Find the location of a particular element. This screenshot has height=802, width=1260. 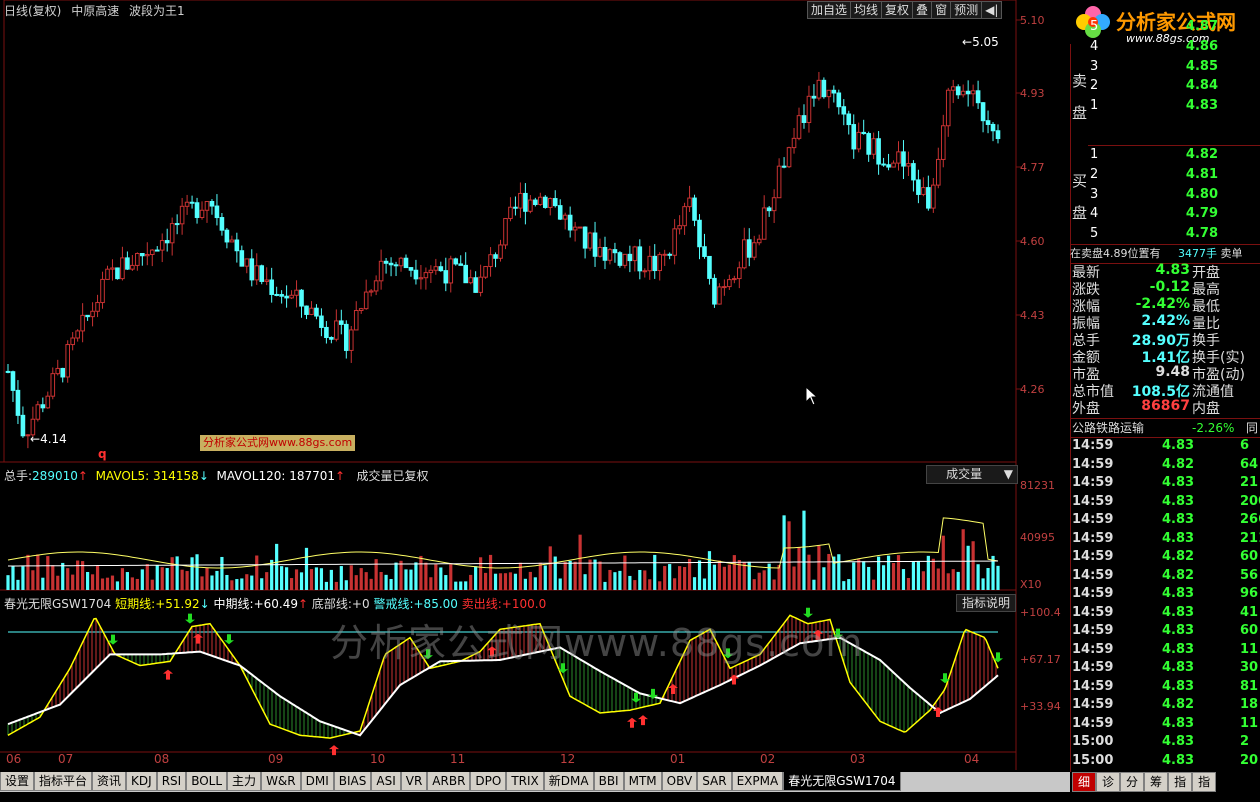

tab-1: 指标平台 is located at coordinates (63, 781).